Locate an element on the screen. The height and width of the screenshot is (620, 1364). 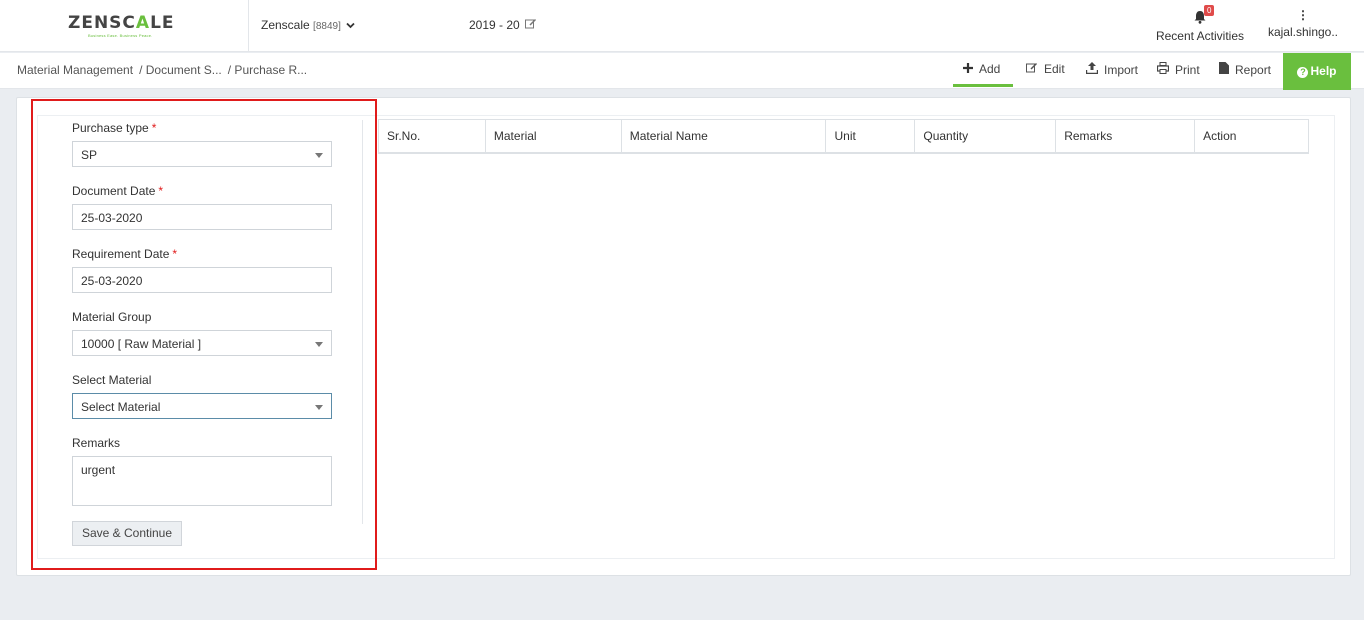
company-name: Zenscale is located at coordinates (285, 25).